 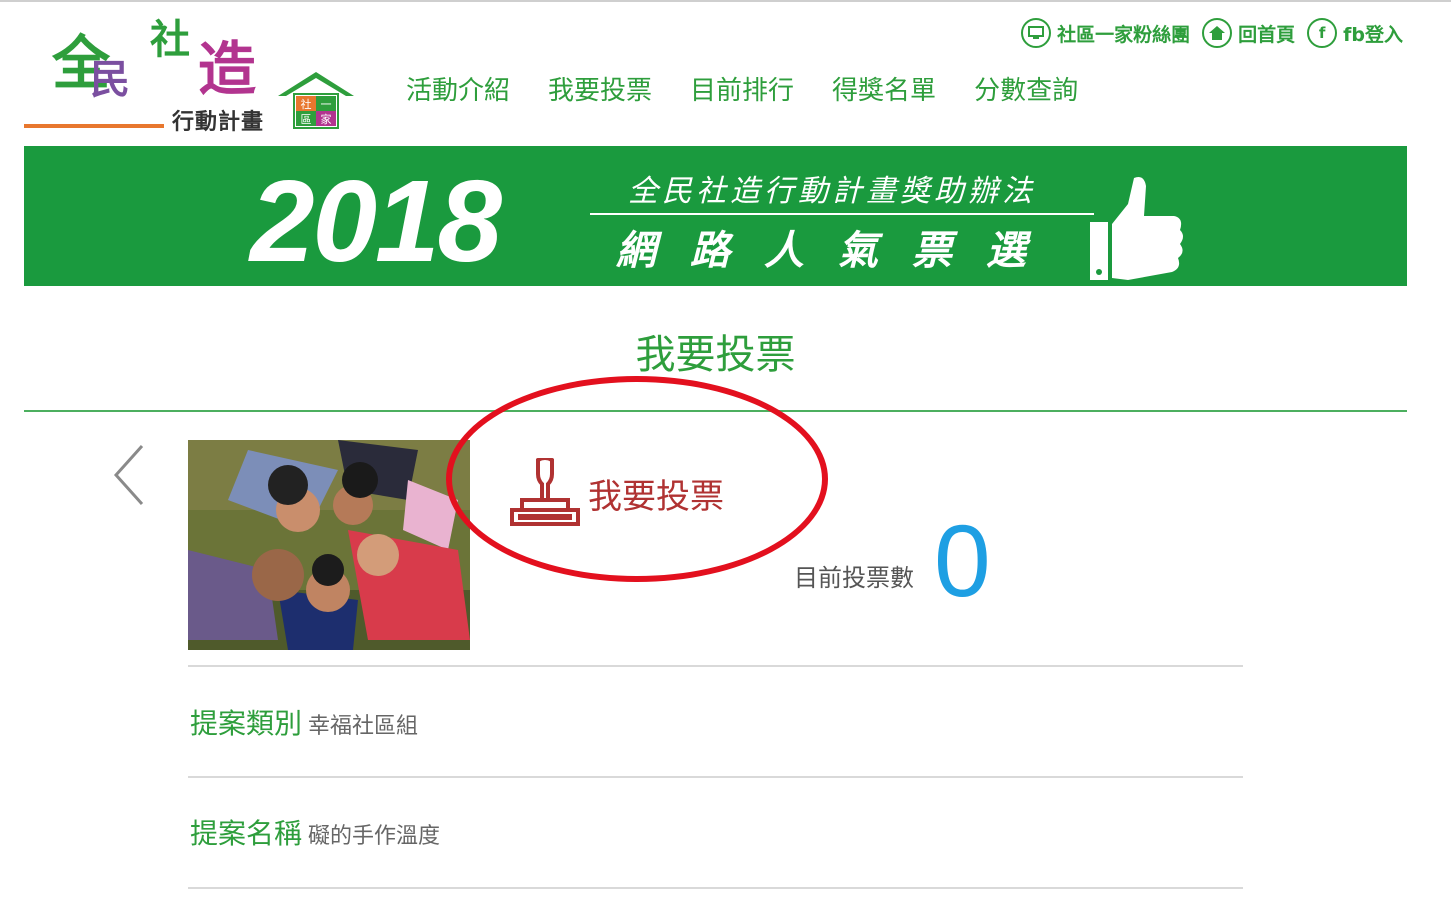 What do you see at coordinates (884, 88) in the screenshot?
I see `nav-item-winners: 得獎名單` at bounding box center [884, 88].